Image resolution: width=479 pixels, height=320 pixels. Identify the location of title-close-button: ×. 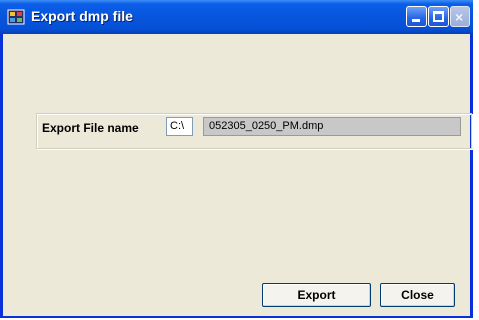
(460, 16).